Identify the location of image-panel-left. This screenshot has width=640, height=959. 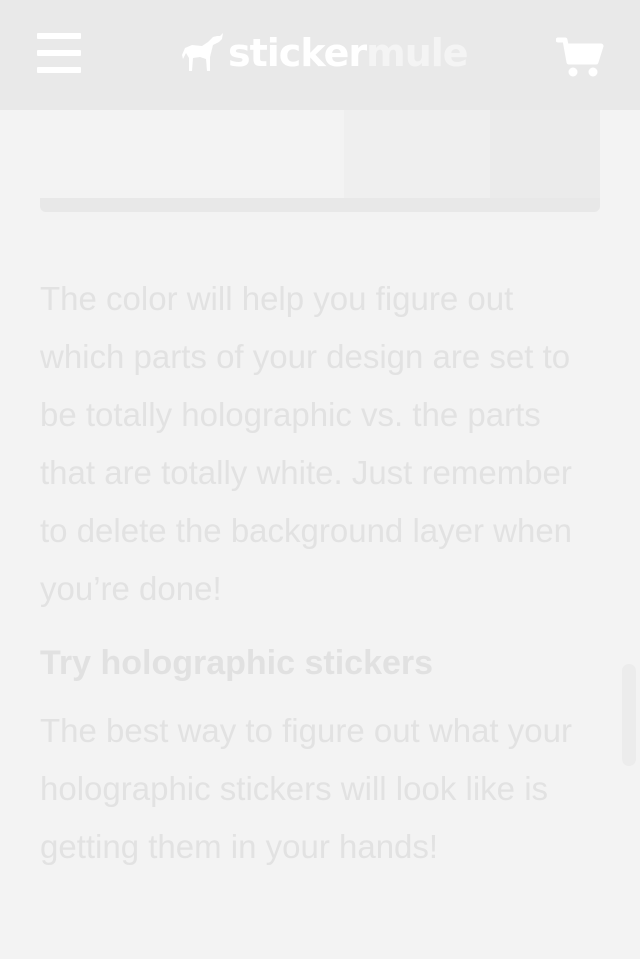
(192, 151).